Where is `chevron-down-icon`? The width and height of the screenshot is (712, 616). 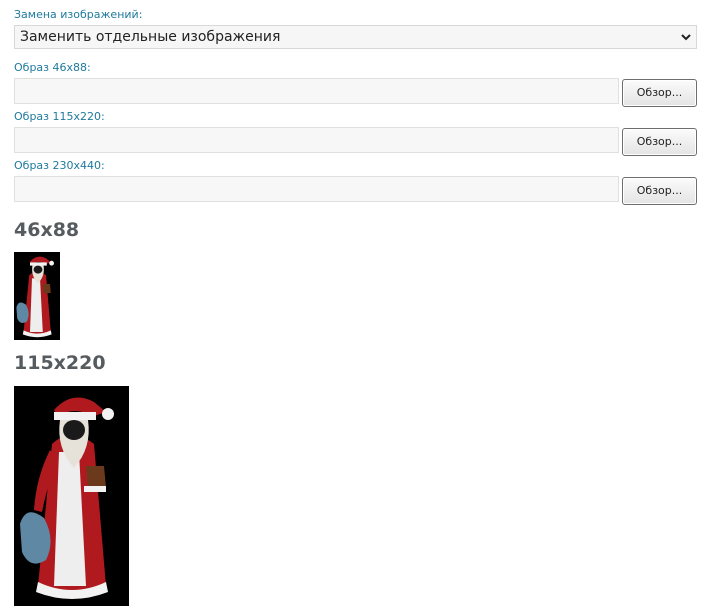 chevron-down-icon is located at coordinates (686, 37).